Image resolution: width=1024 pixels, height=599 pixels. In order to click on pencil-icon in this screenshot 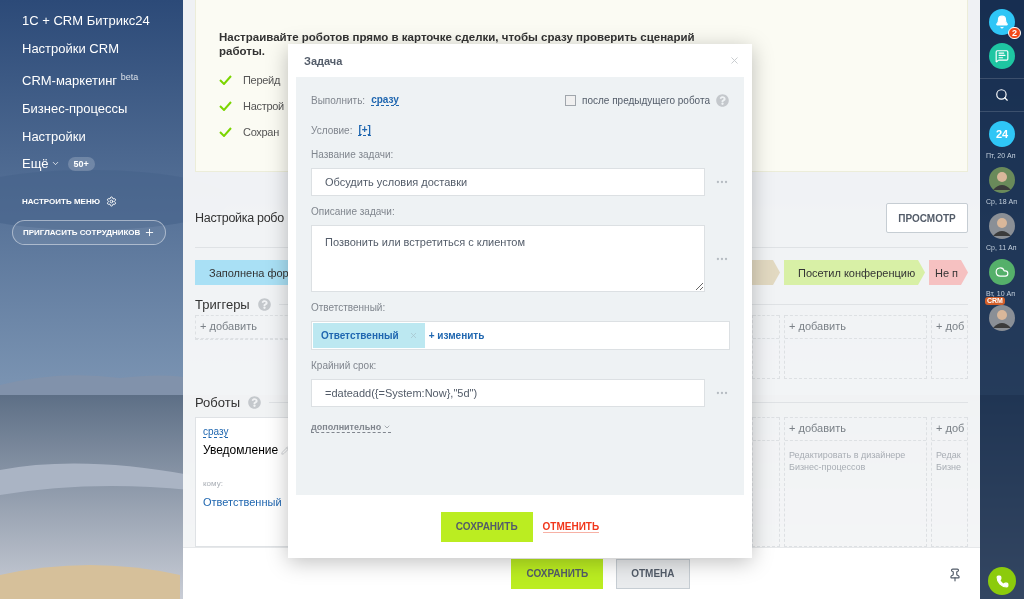, I will do `click(286, 450)`.